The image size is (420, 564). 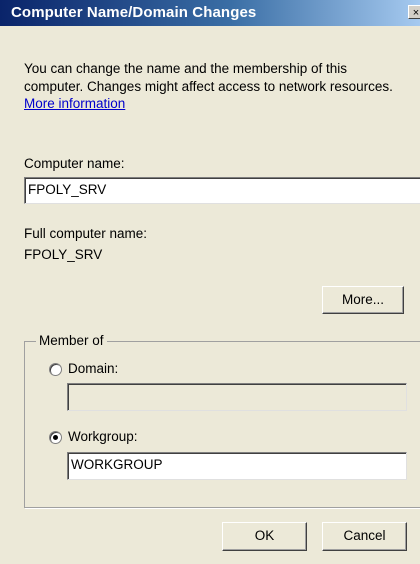 What do you see at coordinates (86, 233) in the screenshot?
I see `full-computer-name-label: Full computer name:` at bounding box center [86, 233].